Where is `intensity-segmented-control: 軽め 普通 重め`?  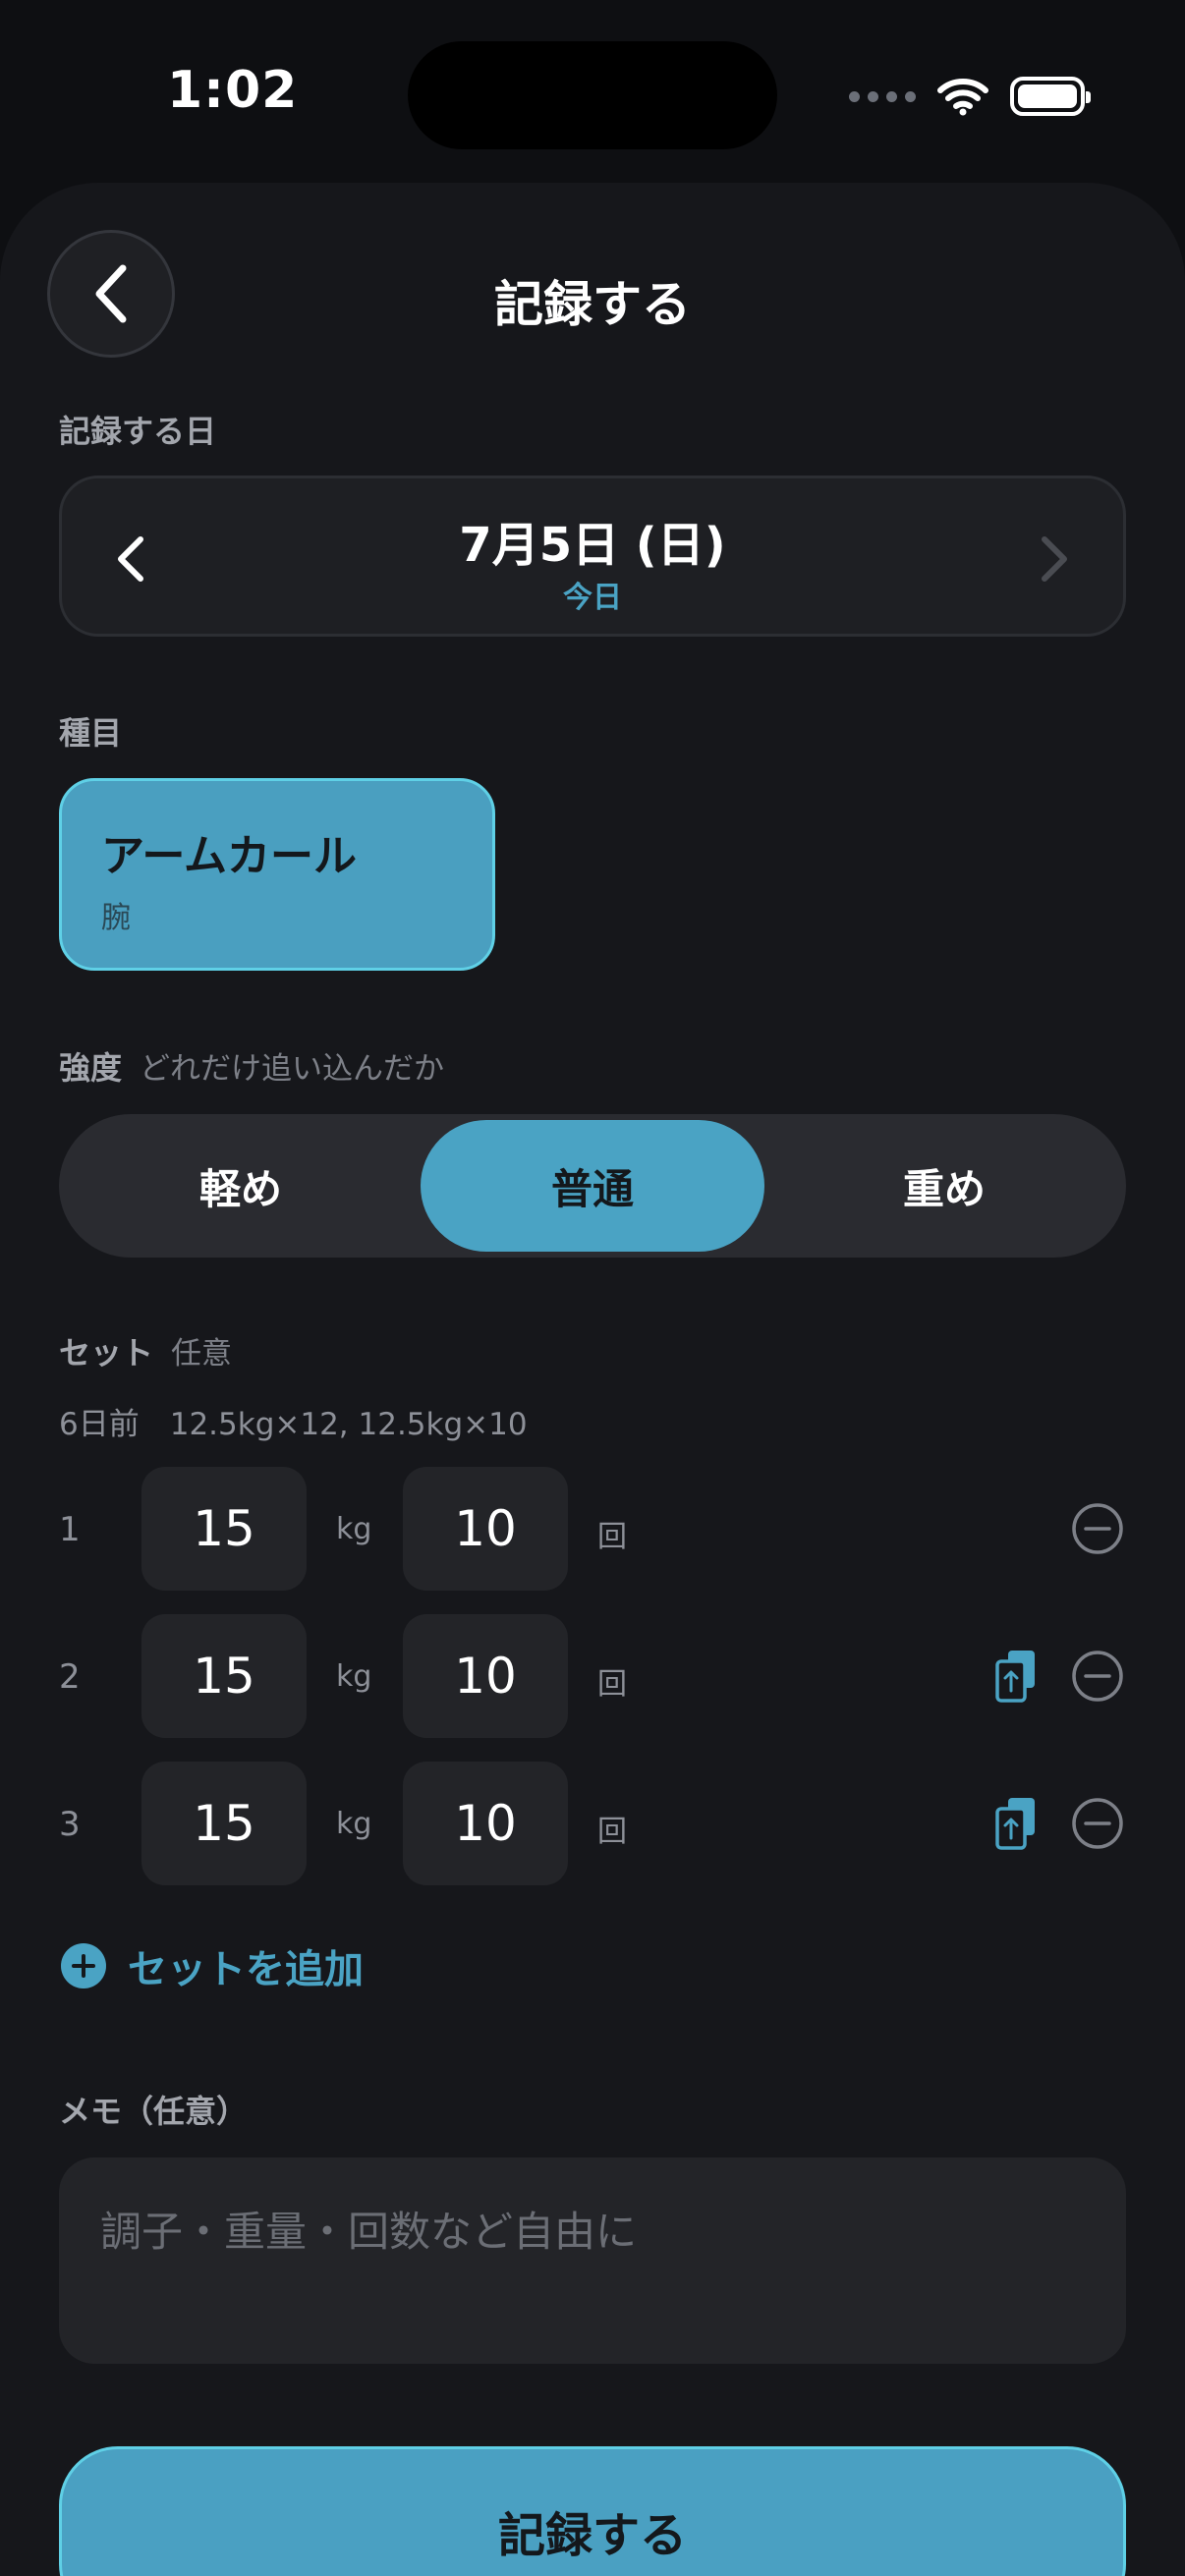
intensity-segmented-control: 軽め 普通 重め is located at coordinates (592, 1186).